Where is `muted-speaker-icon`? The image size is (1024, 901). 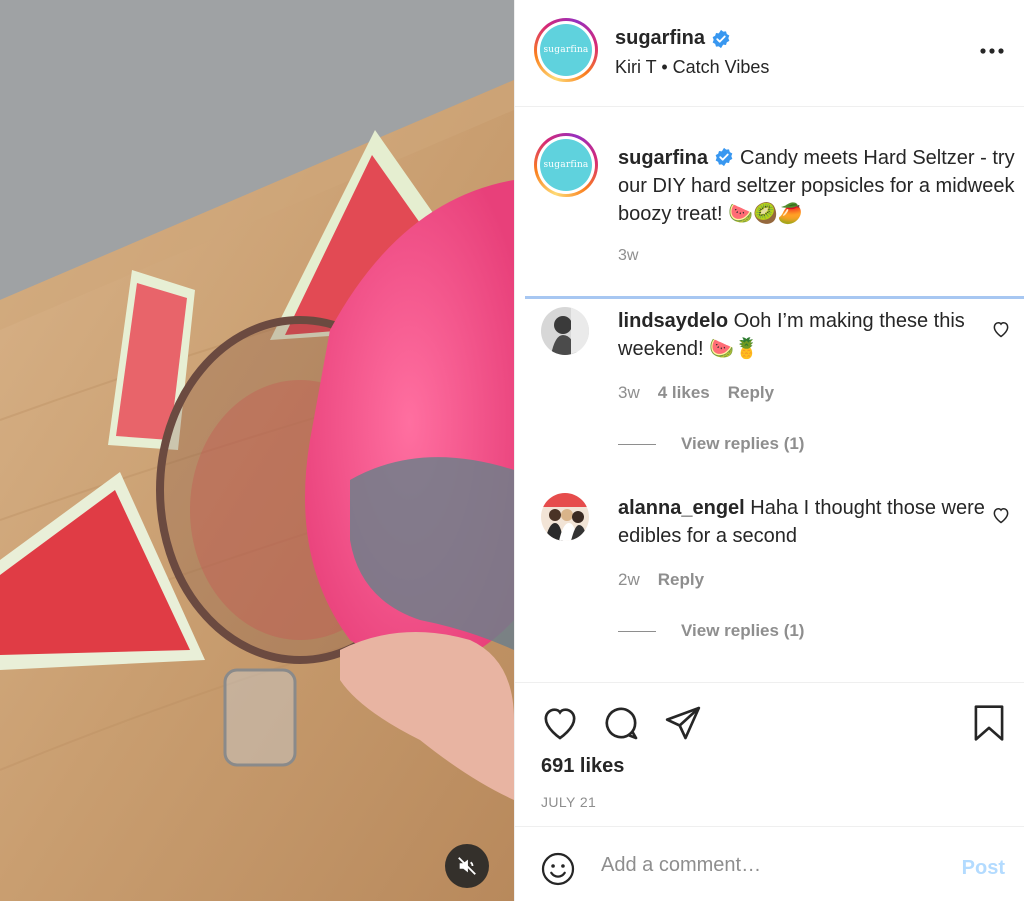 muted-speaker-icon is located at coordinates (467, 866).